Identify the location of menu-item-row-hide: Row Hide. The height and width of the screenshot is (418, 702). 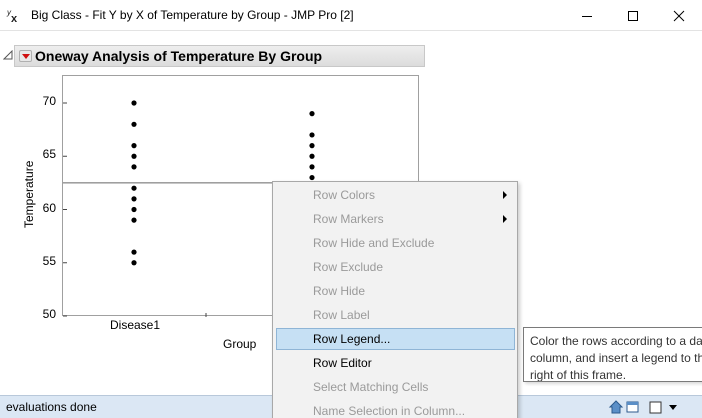
(395, 291).